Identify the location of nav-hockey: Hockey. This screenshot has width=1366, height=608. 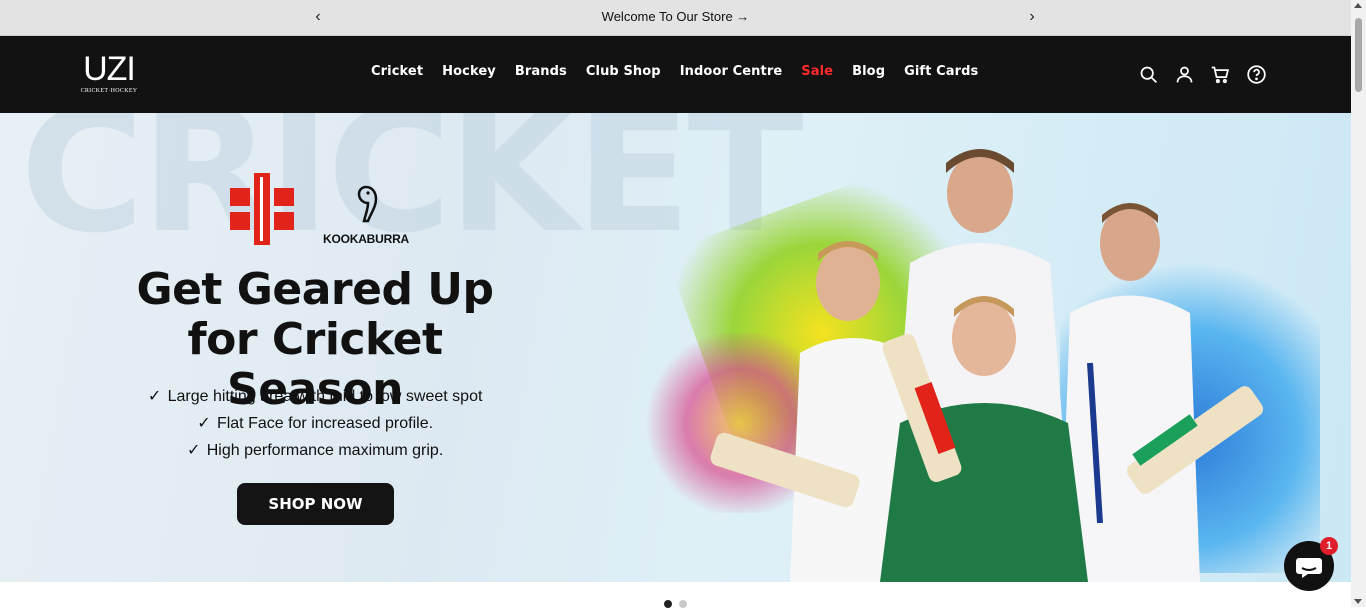
(469, 71).